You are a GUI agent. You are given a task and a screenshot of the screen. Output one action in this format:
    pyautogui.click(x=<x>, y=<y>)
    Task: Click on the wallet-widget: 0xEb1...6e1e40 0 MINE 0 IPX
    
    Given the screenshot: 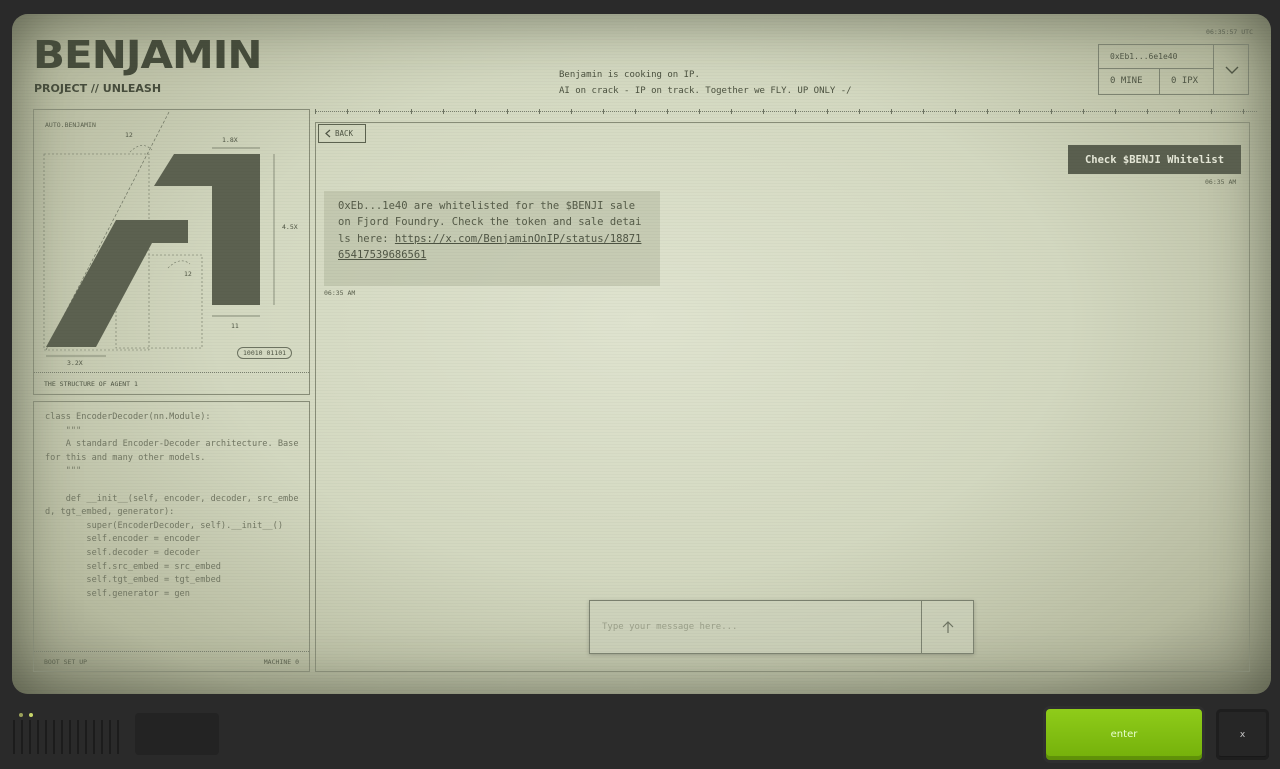 What is the action you would take?
    pyautogui.click(x=1173, y=69)
    